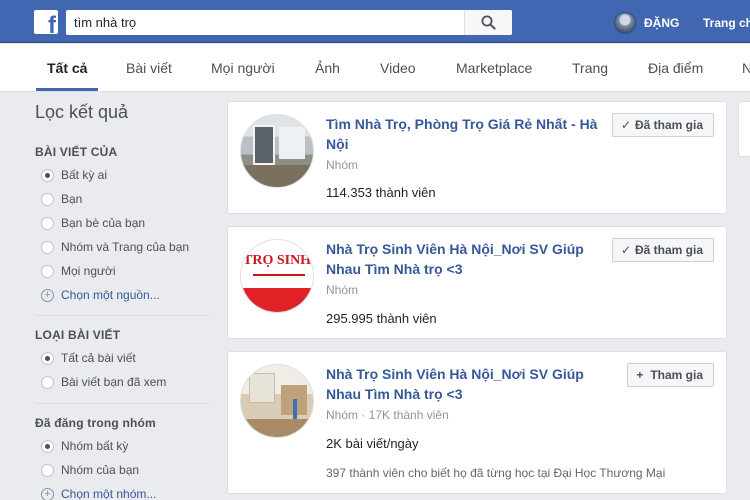 This screenshot has width=750, height=500. Describe the element at coordinates (372, 443) in the screenshot. I see `post-frequency: 2K bài viết/ngày` at that location.